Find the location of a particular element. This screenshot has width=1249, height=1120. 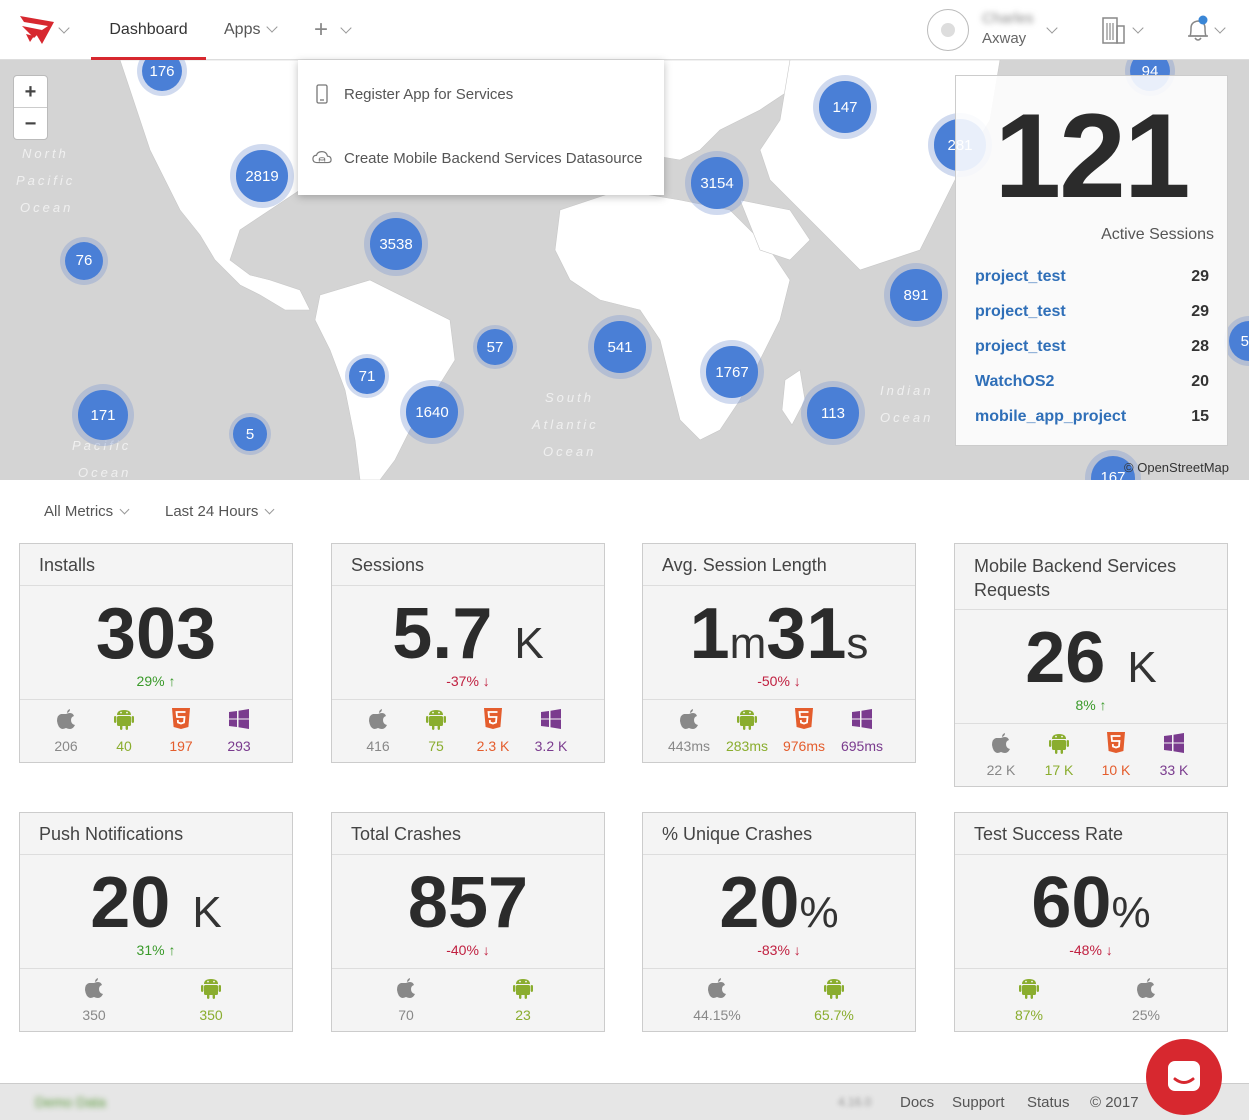

platform-value: 293 is located at coordinates (239, 746).